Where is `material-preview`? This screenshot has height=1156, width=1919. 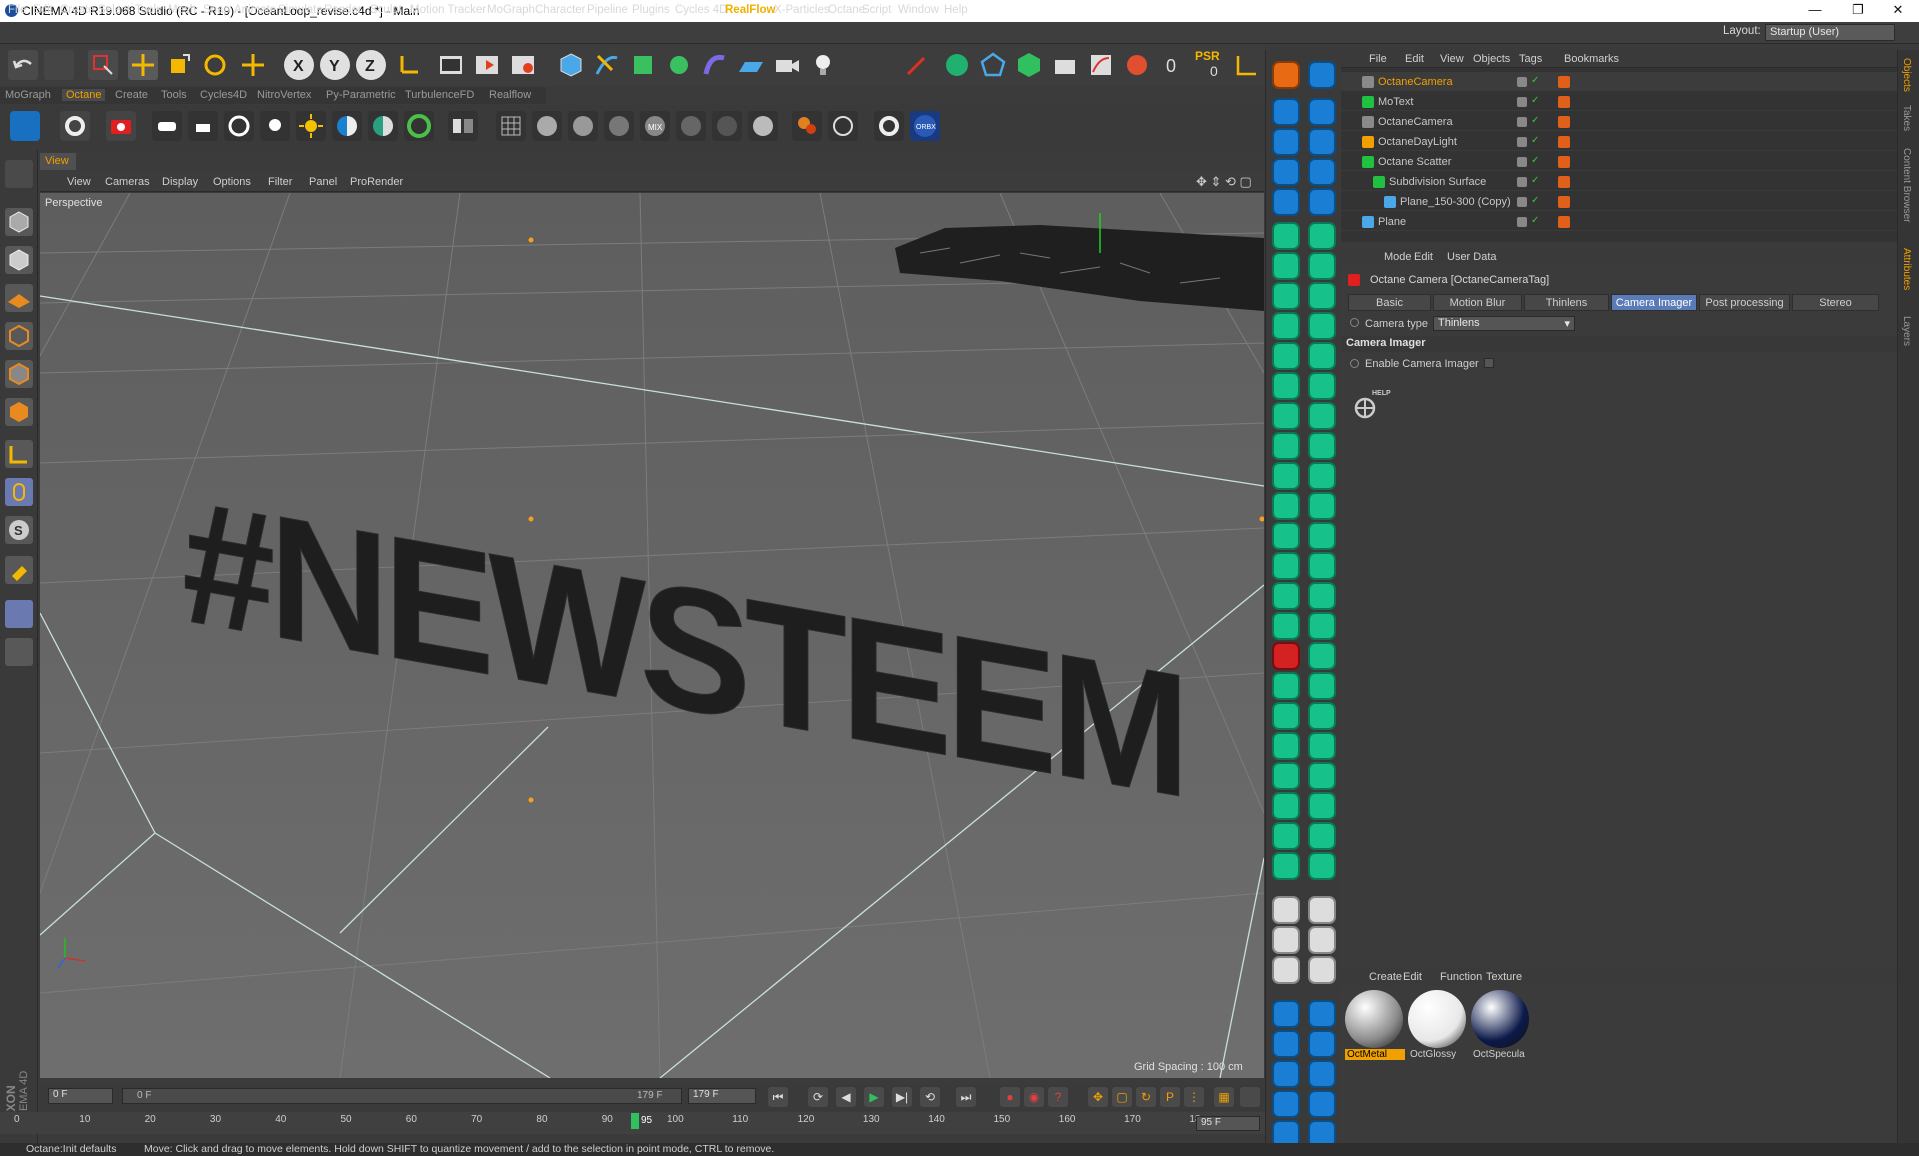 material-preview is located at coordinates (1437, 1019).